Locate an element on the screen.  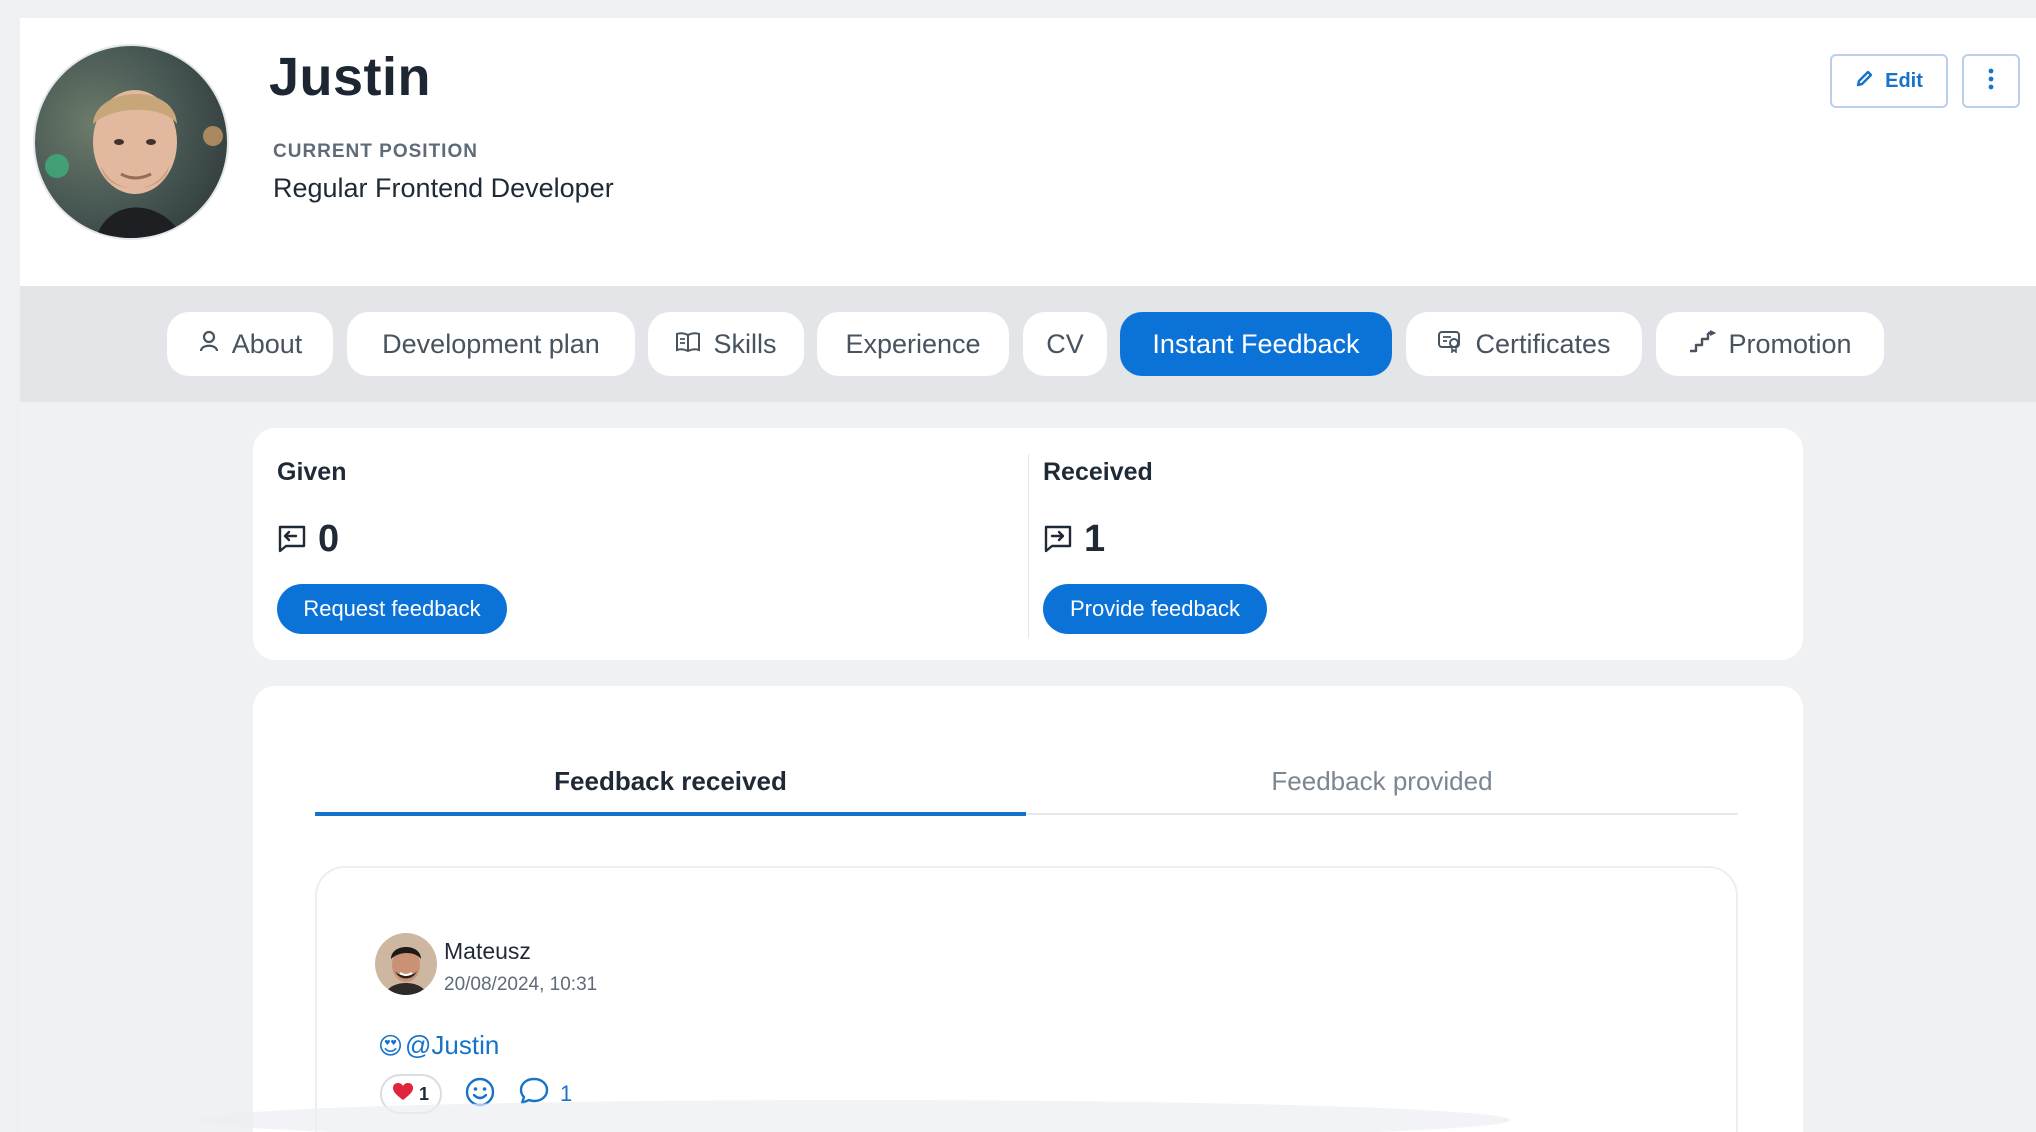
tab-skills-label: Skills is located at coordinates (745, 343).